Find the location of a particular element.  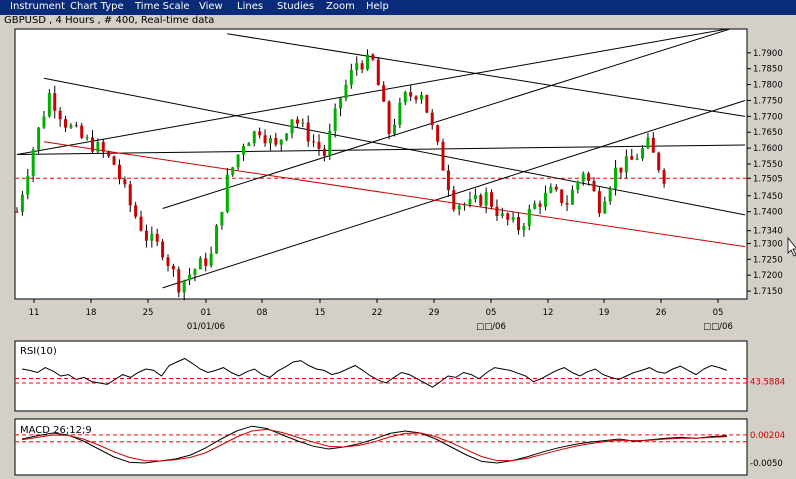

y-tick-label: 1.7450 is located at coordinates (768, 197).